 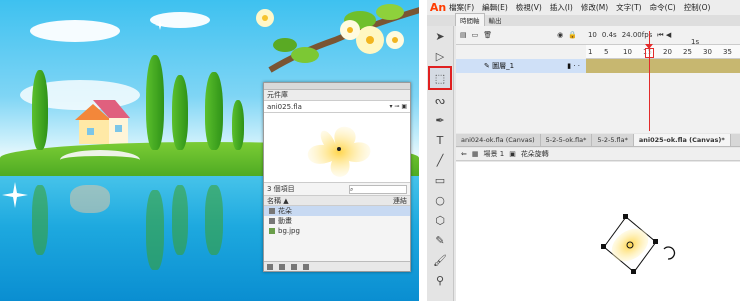 What do you see at coordinates (337, 211) in the screenshot?
I see `library-item: 花朵` at bounding box center [337, 211].